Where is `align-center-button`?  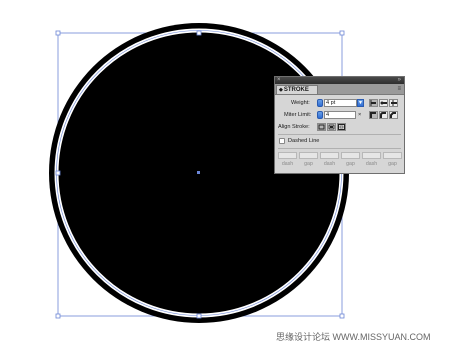
align-center-button is located at coordinates (321, 127).